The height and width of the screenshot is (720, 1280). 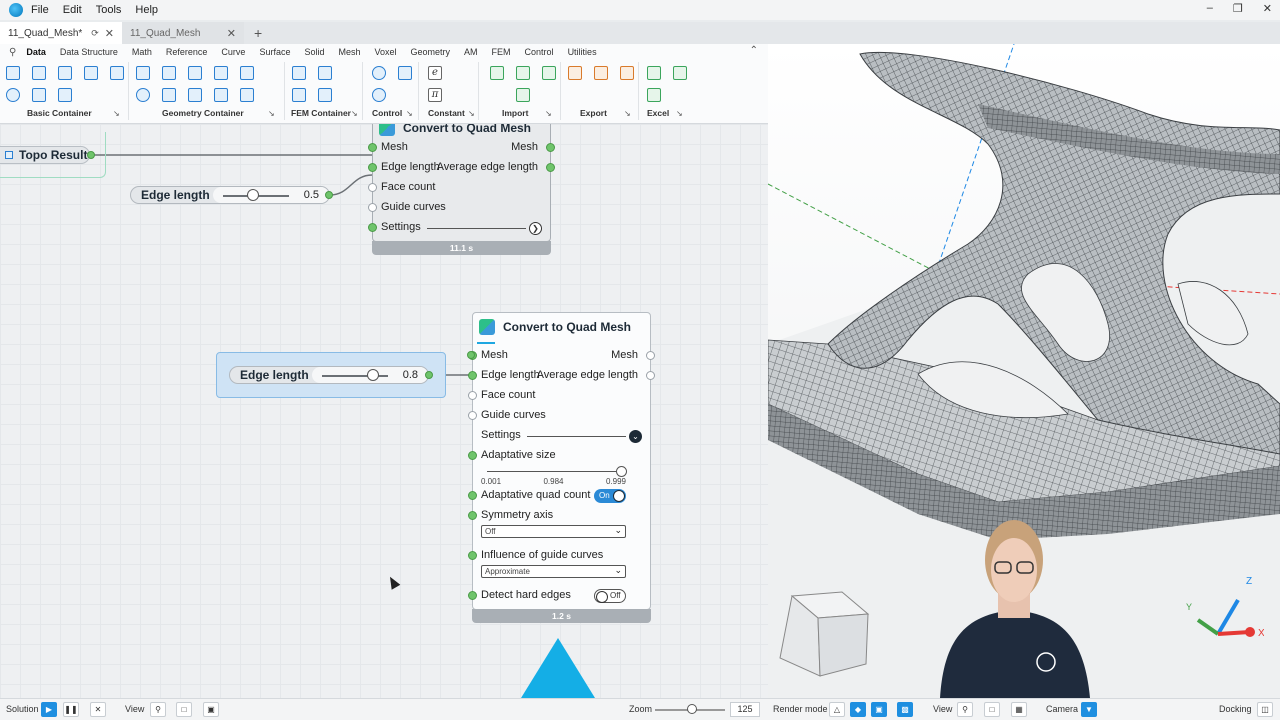 I want to click on maximize-icon: ❐, so click(x=1238, y=8).